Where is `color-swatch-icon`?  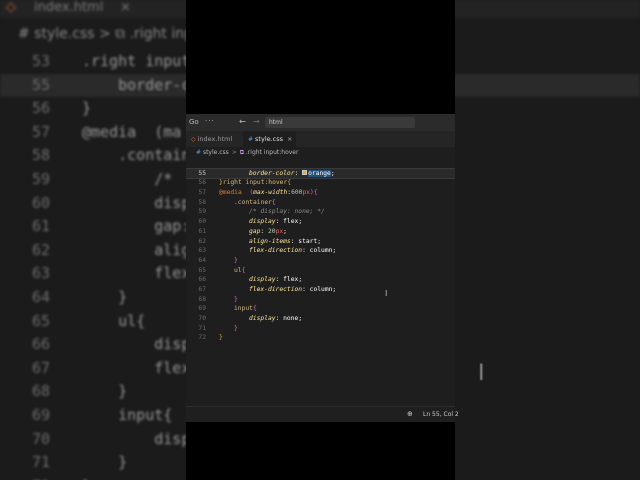 color-swatch-icon is located at coordinates (305, 173).